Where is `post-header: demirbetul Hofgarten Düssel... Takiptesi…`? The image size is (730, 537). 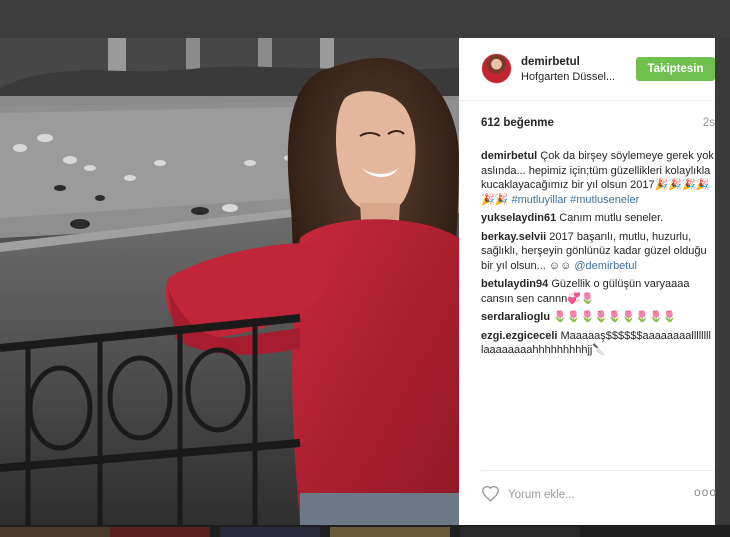
post-header: demirbetul Hofgarten Düssel... Takiptesi… is located at coordinates (587, 69).